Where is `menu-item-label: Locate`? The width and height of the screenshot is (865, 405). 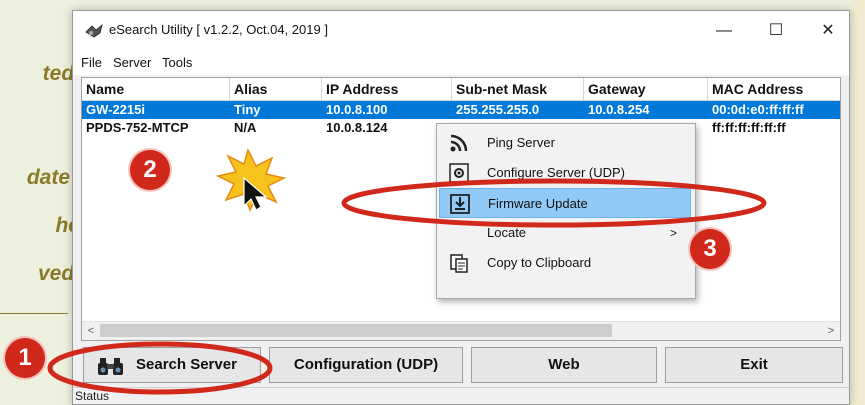 menu-item-label: Locate is located at coordinates (507, 232).